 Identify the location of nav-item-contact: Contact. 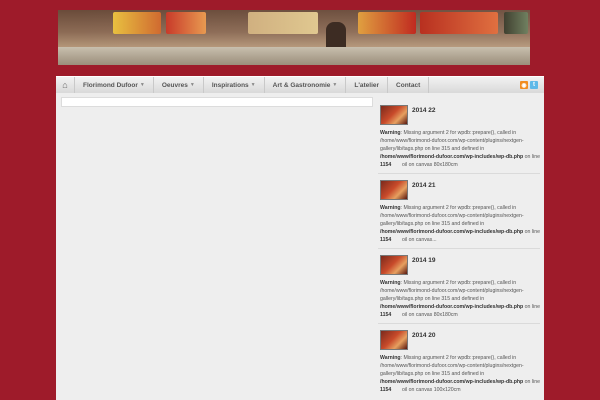
(409, 85).